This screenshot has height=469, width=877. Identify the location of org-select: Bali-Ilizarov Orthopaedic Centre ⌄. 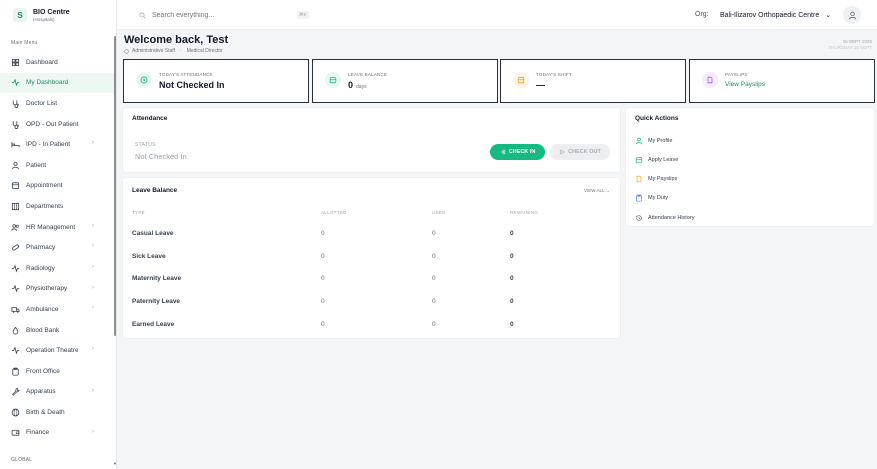
(775, 15).